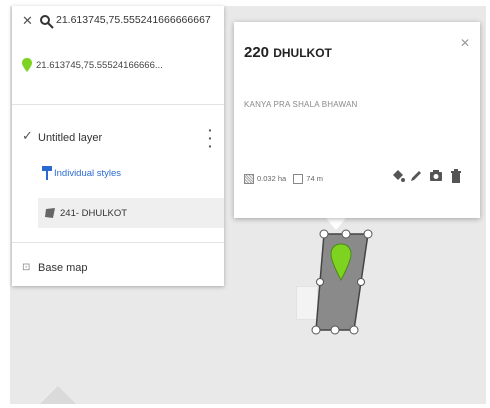  I want to click on search-query: 21.613745,75.555241666666667, so click(133, 20).